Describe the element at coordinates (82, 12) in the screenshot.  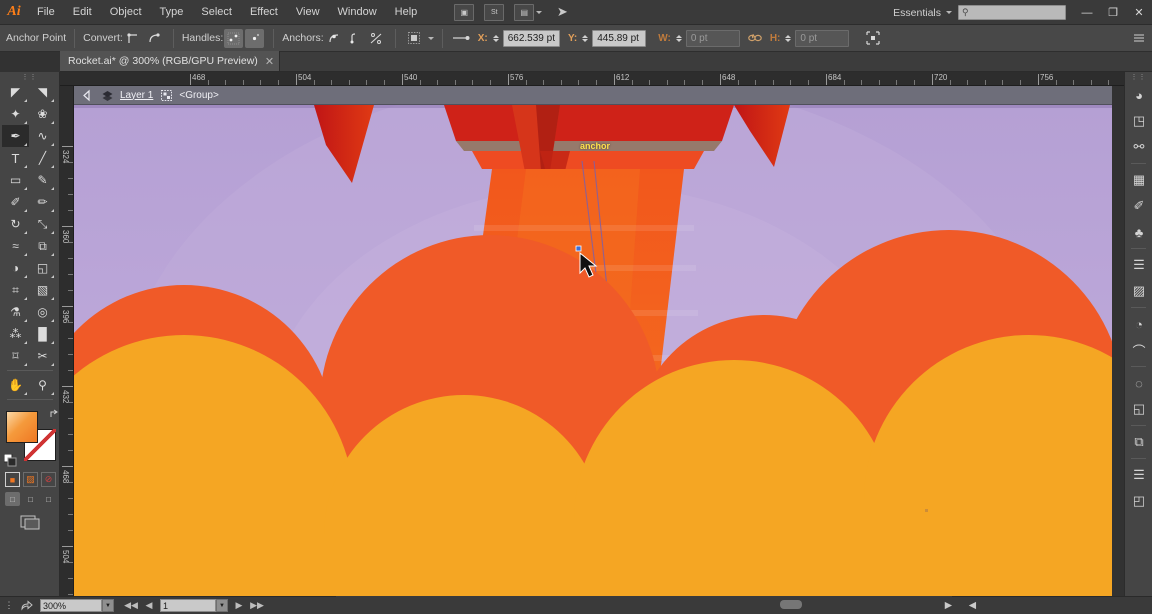
I see `menu-edit: Edit` at that location.